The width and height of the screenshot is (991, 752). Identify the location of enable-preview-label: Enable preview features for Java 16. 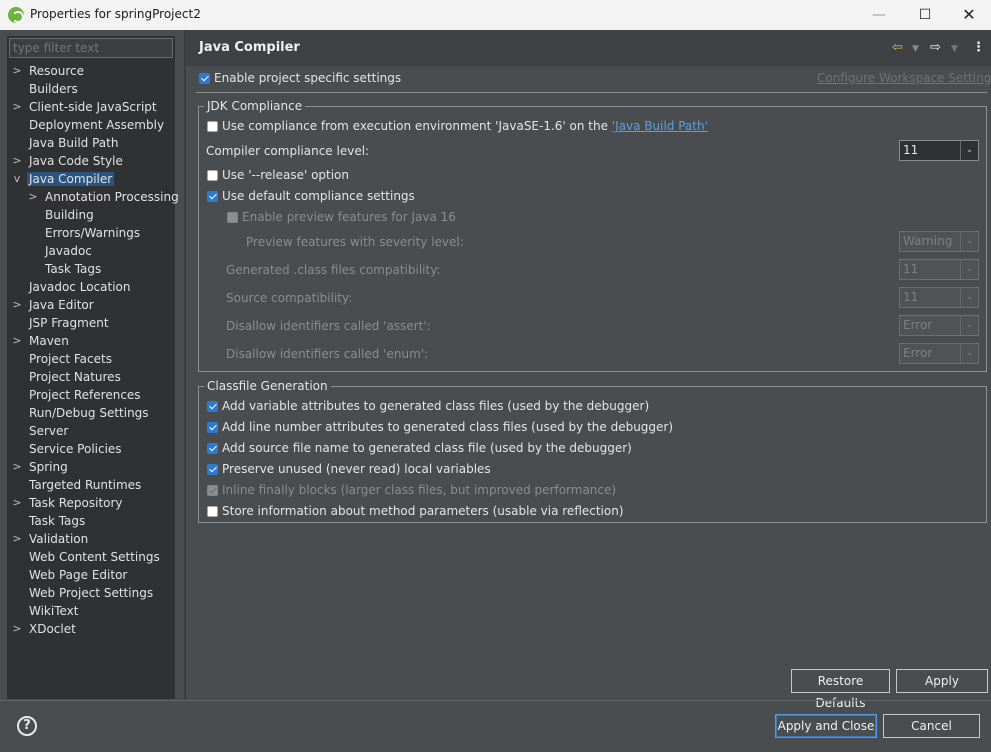
(349, 217).